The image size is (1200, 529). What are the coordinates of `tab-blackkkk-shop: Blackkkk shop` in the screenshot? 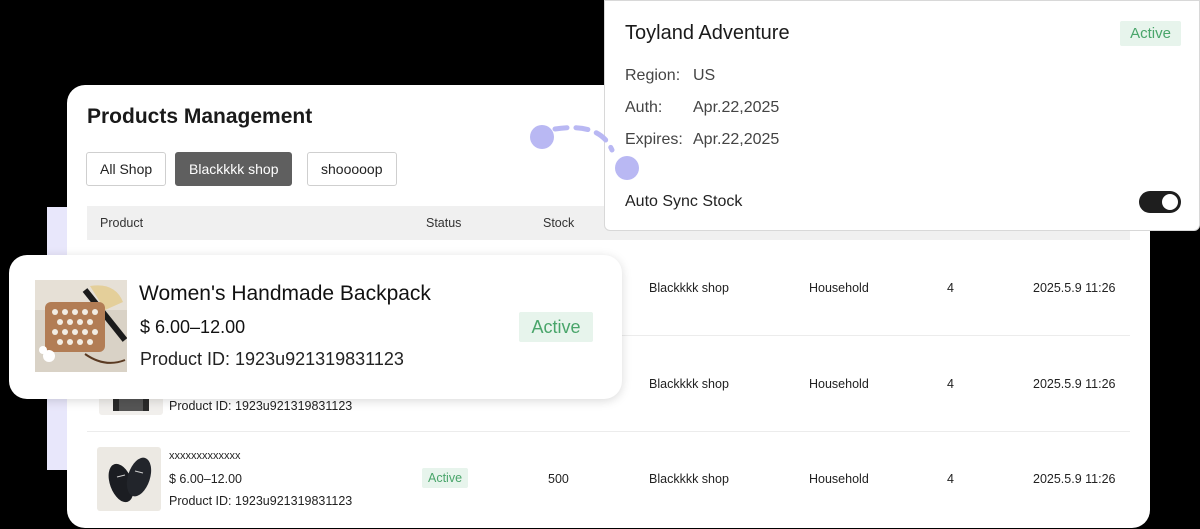 It's located at (234, 169).